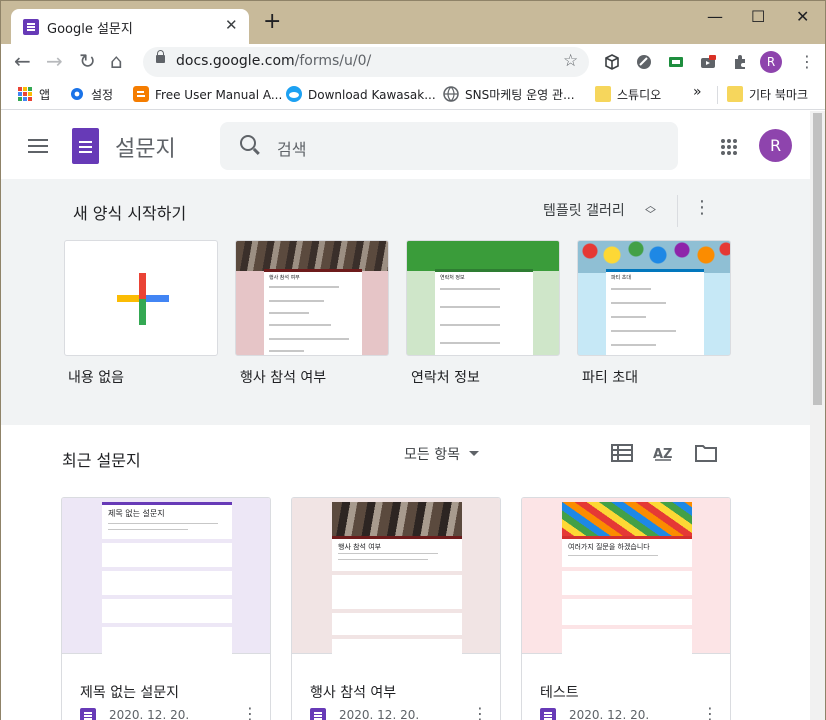  I want to click on pen-extension-icon, so click(644, 62).